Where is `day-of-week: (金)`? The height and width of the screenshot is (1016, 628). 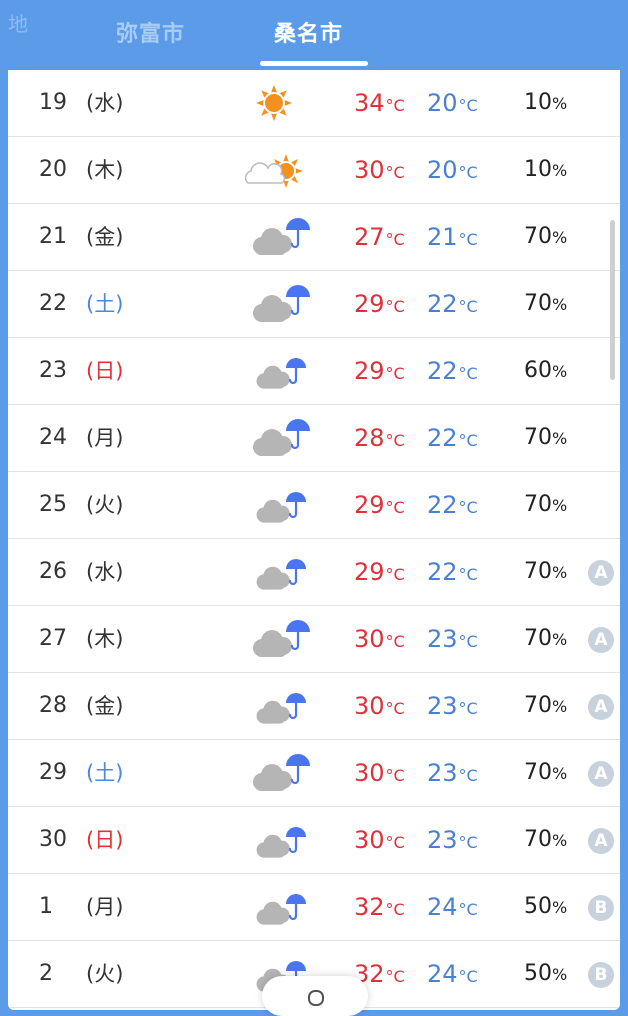
day-of-week: (金) is located at coordinates (105, 706).